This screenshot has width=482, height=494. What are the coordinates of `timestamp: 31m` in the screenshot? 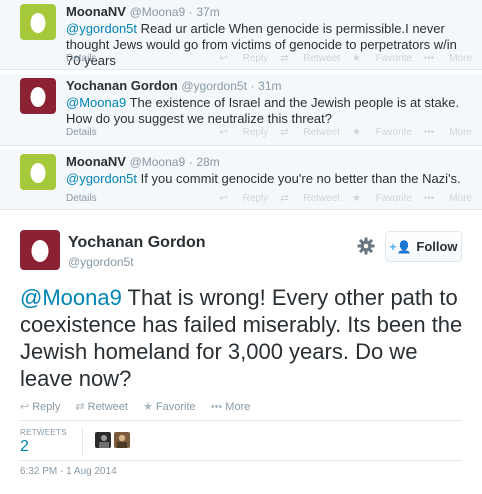 It's located at (269, 86).